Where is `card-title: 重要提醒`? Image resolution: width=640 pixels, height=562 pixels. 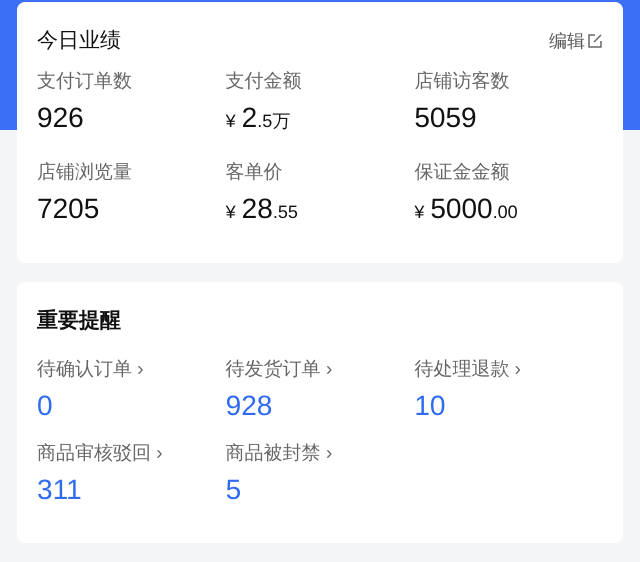
card-title: 重要提醒 is located at coordinates (79, 320).